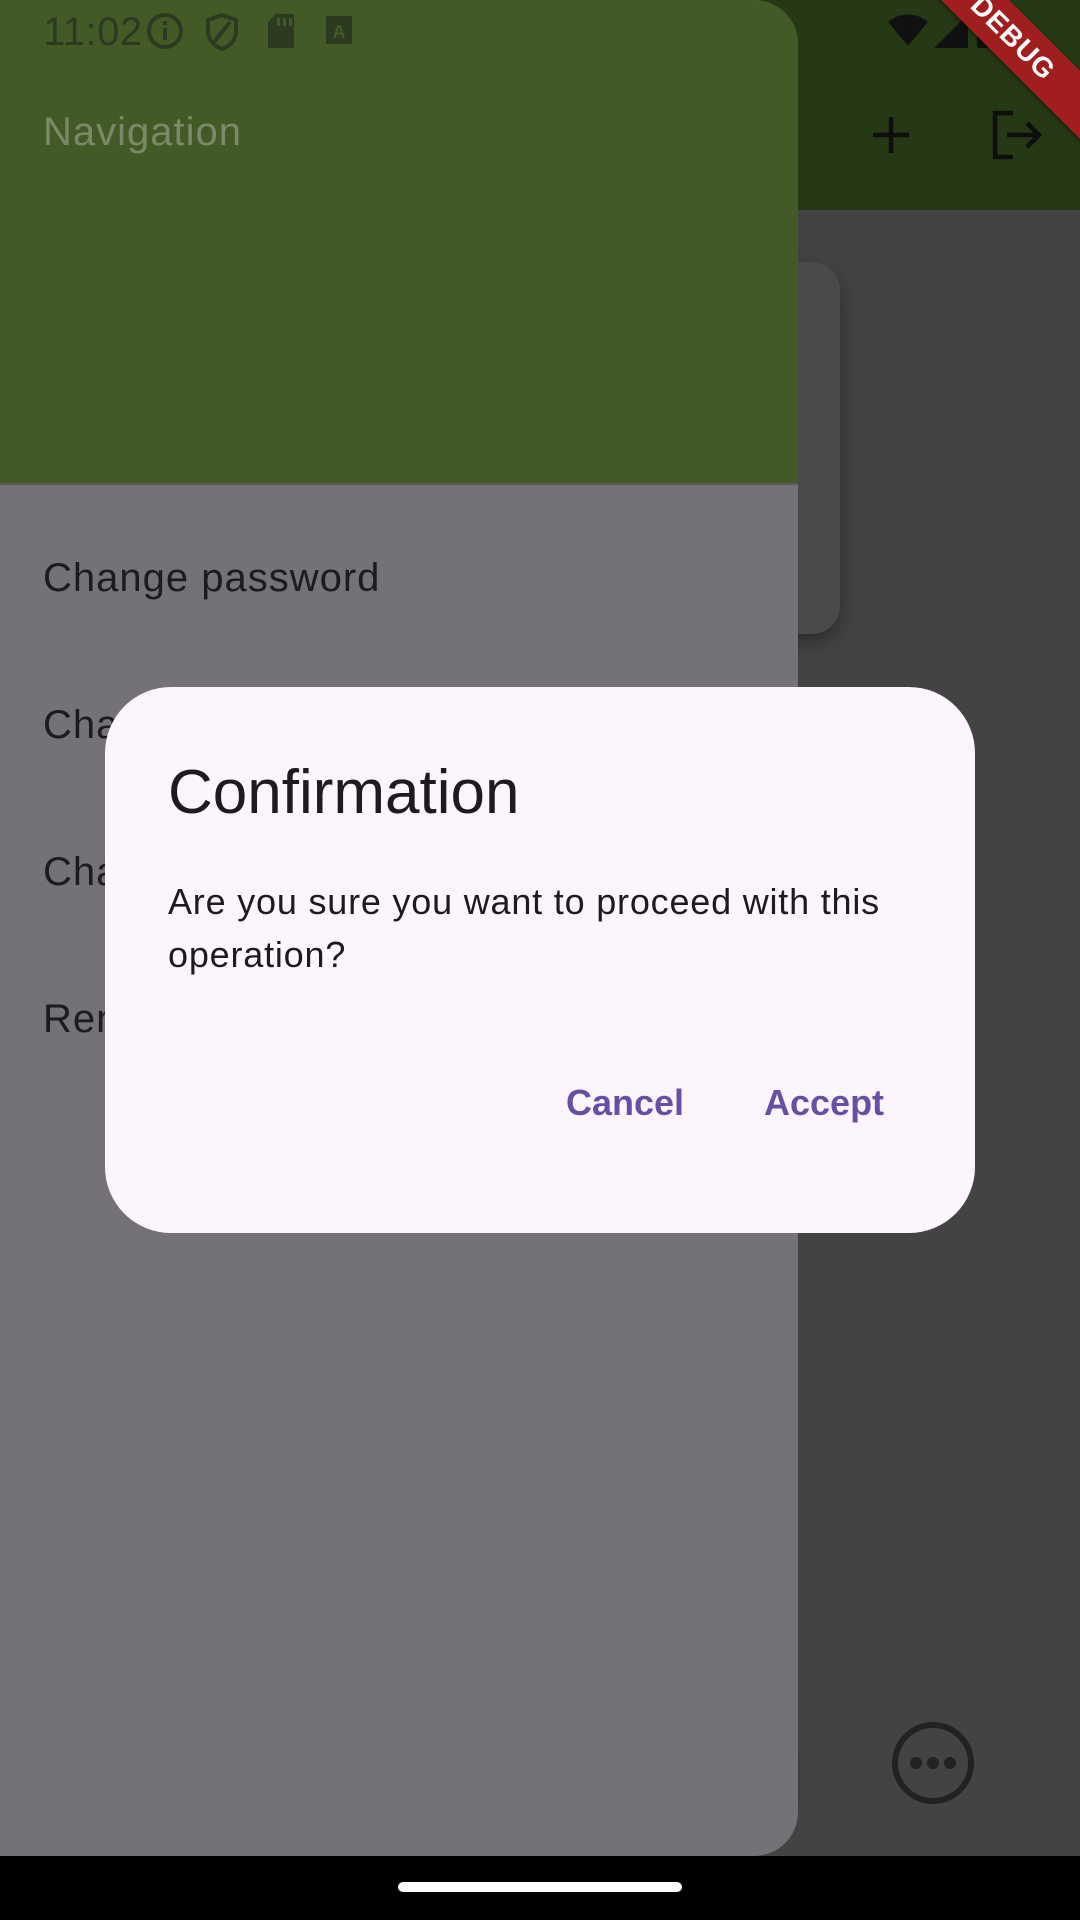 The image size is (1080, 1920). What do you see at coordinates (222, 34) in the screenshot?
I see `shield-icon` at bounding box center [222, 34].